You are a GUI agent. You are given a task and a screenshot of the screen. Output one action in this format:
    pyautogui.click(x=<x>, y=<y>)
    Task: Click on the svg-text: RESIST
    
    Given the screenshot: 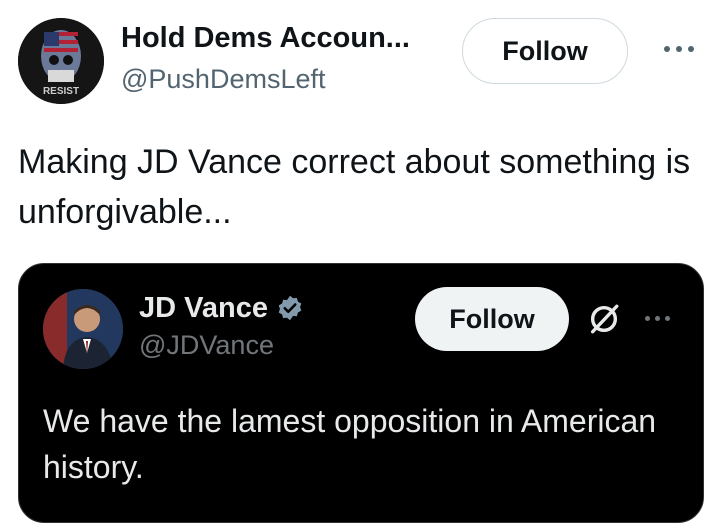 What is the action you would take?
    pyautogui.click(x=61, y=91)
    